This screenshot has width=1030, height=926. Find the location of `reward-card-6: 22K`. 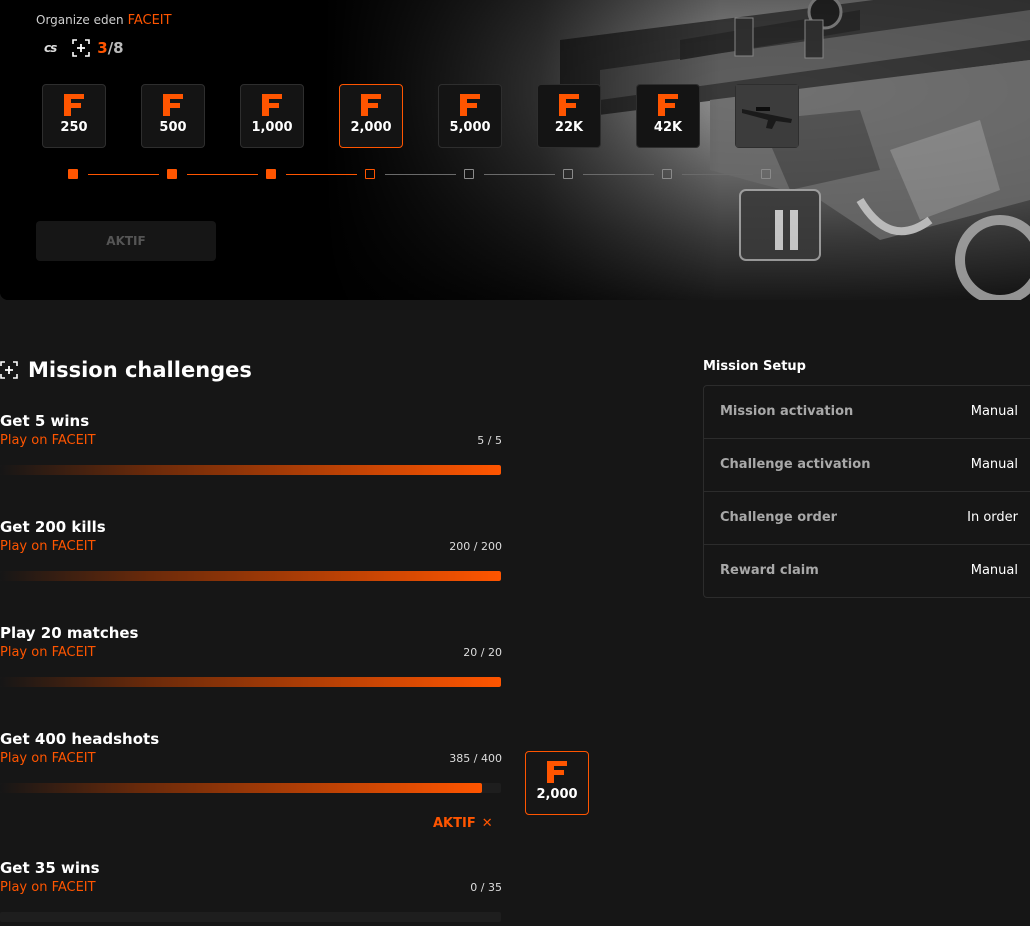

reward-card-6: 22K is located at coordinates (569, 116).